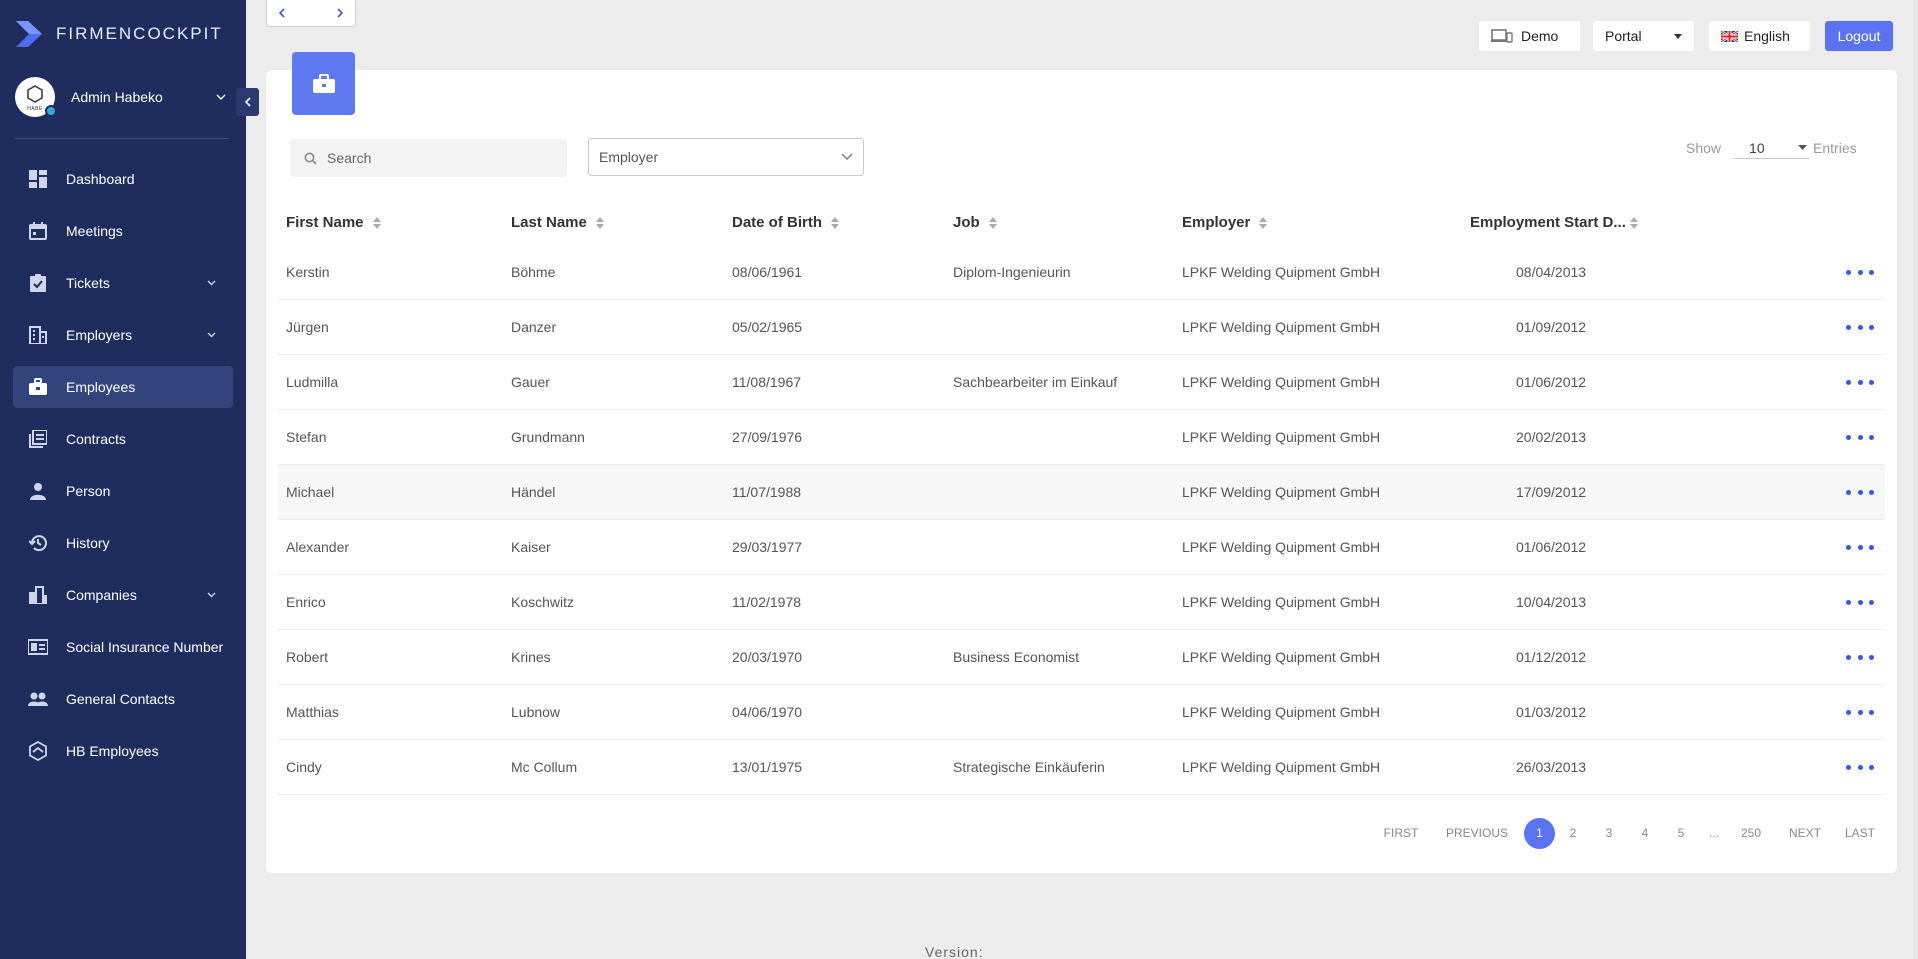 The height and width of the screenshot is (959, 1918). What do you see at coordinates (767, 767) in the screenshot?
I see `cell-date-of-birth: 13/01/1975` at bounding box center [767, 767].